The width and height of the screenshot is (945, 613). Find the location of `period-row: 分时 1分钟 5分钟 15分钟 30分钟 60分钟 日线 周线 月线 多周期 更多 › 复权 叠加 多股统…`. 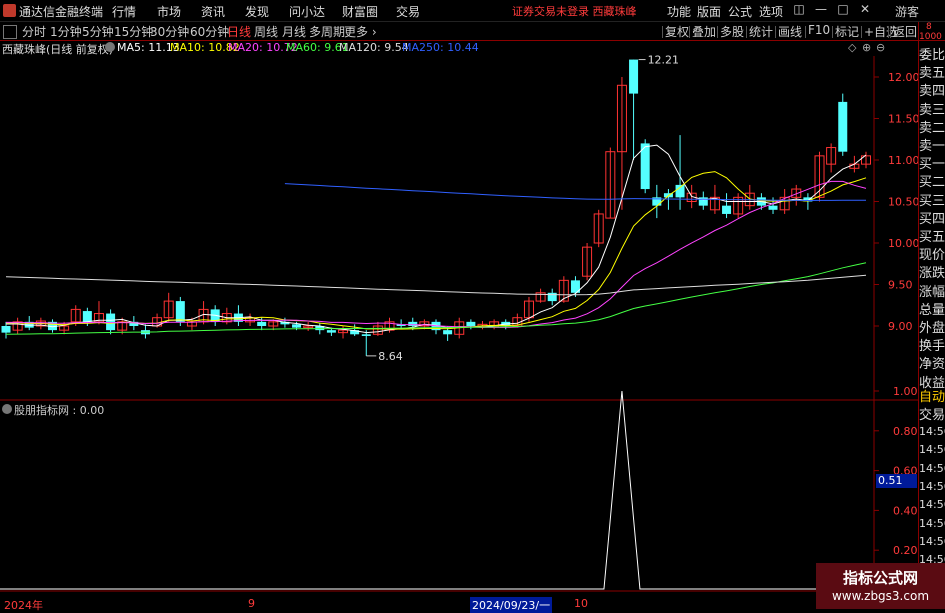

period-row: 分时 1分钟 5分钟 15分钟 30分钟 60分钟 日线 周线 月线 多周期 更多 › 复权 叠加 多股统… is located at coordinates (472, 31).